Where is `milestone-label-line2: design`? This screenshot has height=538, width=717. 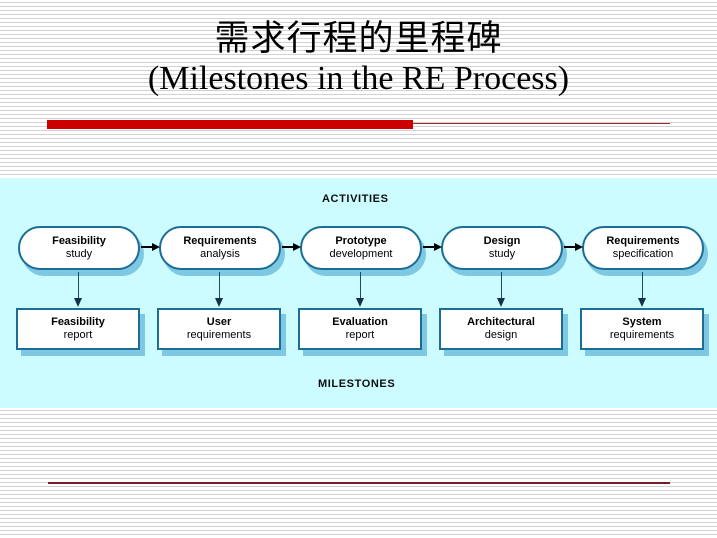
milestone-label-line2: design is located at coordinates (501, 335).